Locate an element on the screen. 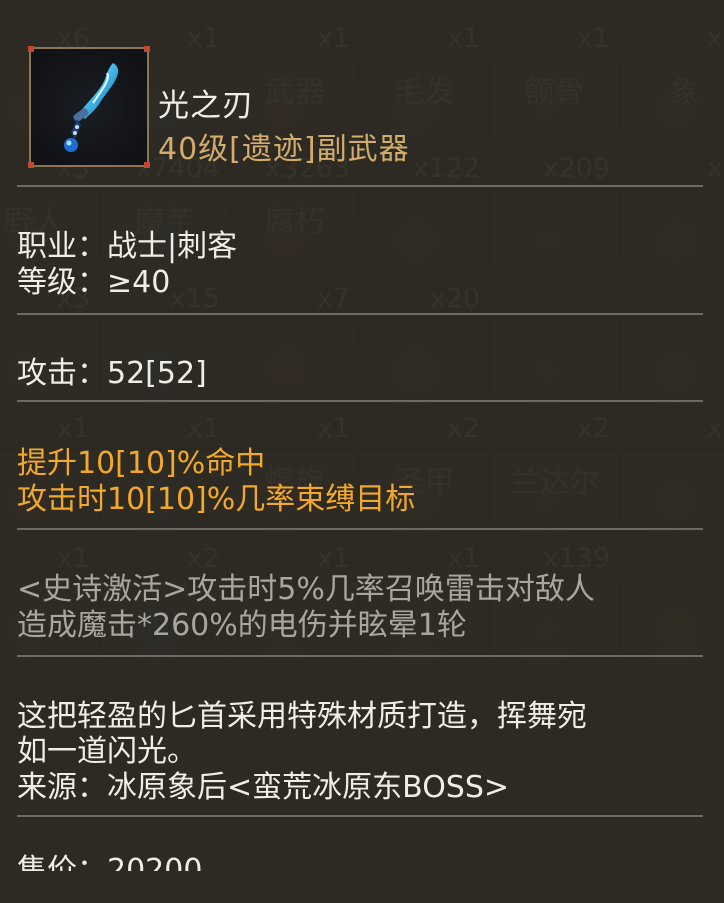 The width and height of the screenshot is (724, 903). price-clip: 售价：20200 is located at coordinates (362, 861).